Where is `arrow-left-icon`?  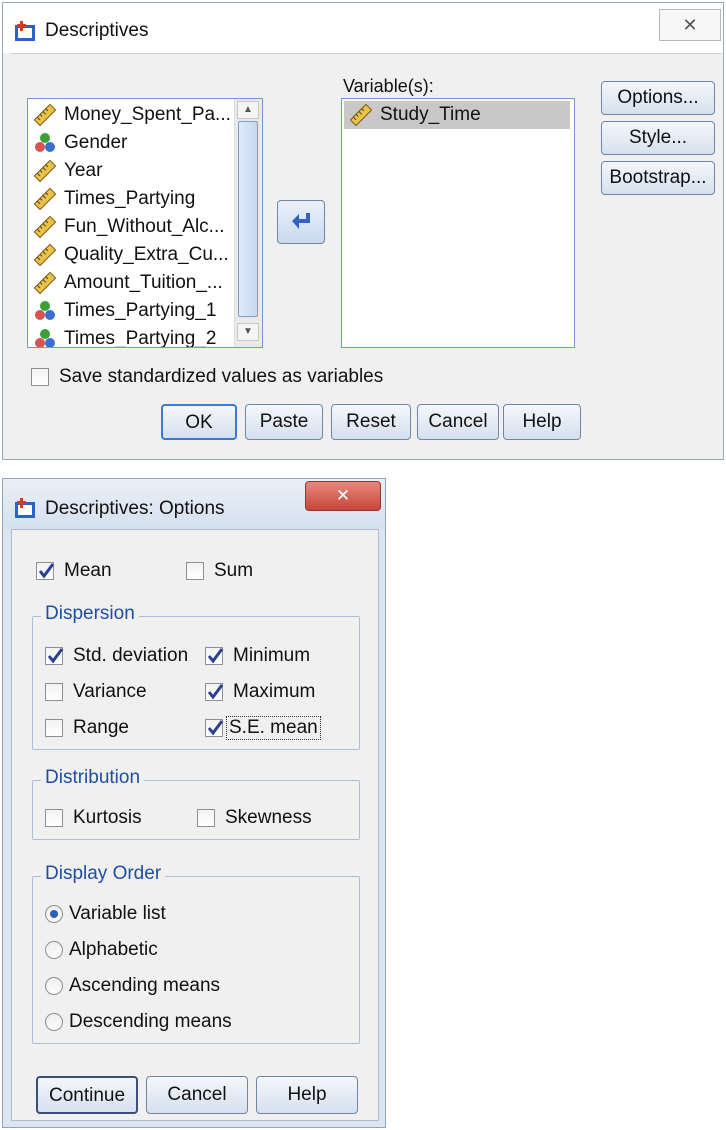 arrow-left-icon is located at coordinates (301, 221).